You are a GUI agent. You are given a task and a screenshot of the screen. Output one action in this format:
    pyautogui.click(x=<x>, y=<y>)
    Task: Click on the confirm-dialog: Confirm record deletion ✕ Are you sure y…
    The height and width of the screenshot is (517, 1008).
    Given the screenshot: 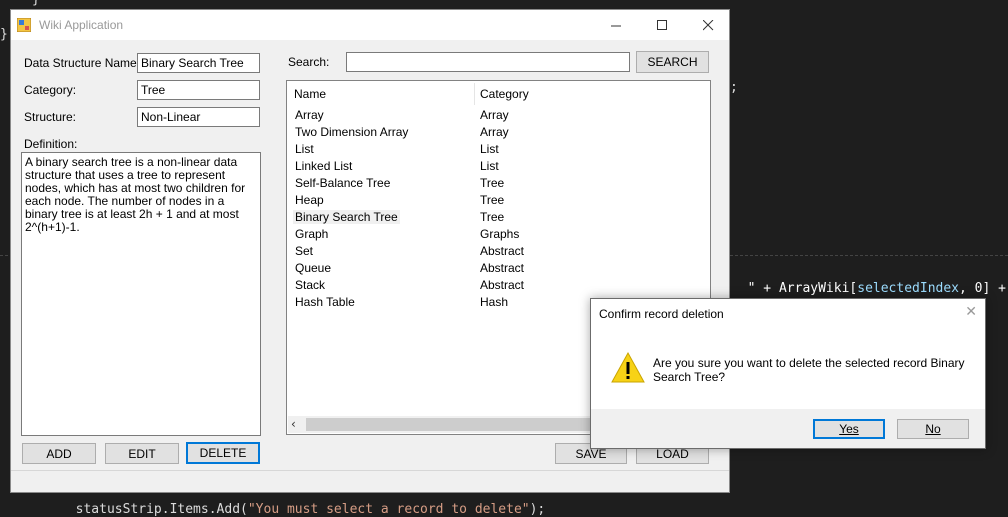 What is the action you would take?
    pyautogui.click(x=788, y=373)
    